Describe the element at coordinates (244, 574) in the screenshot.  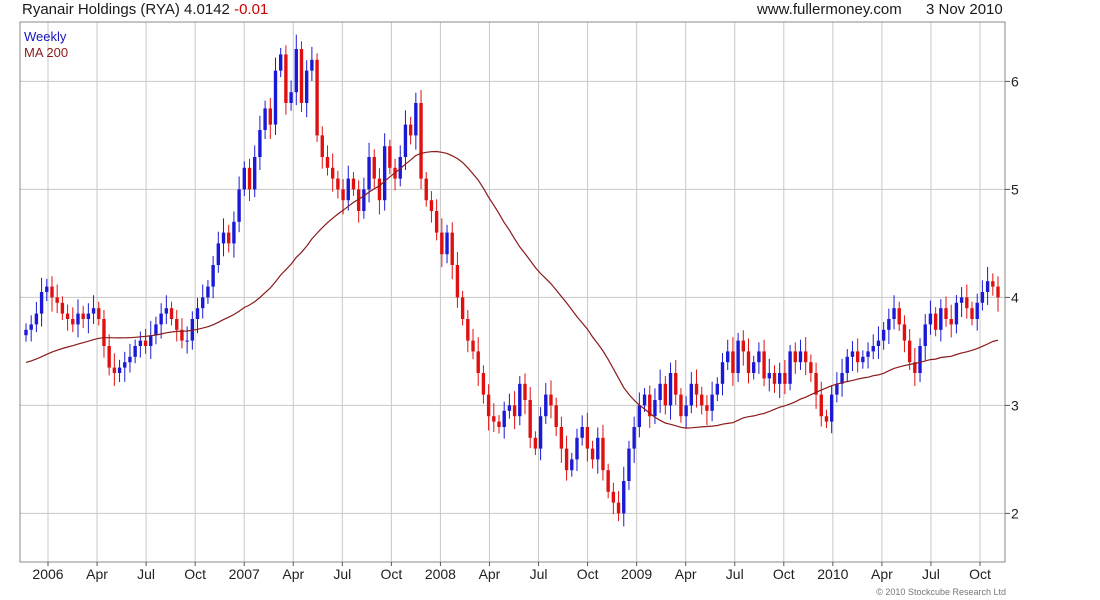
I see `x-tick-label: 2007` at that location.